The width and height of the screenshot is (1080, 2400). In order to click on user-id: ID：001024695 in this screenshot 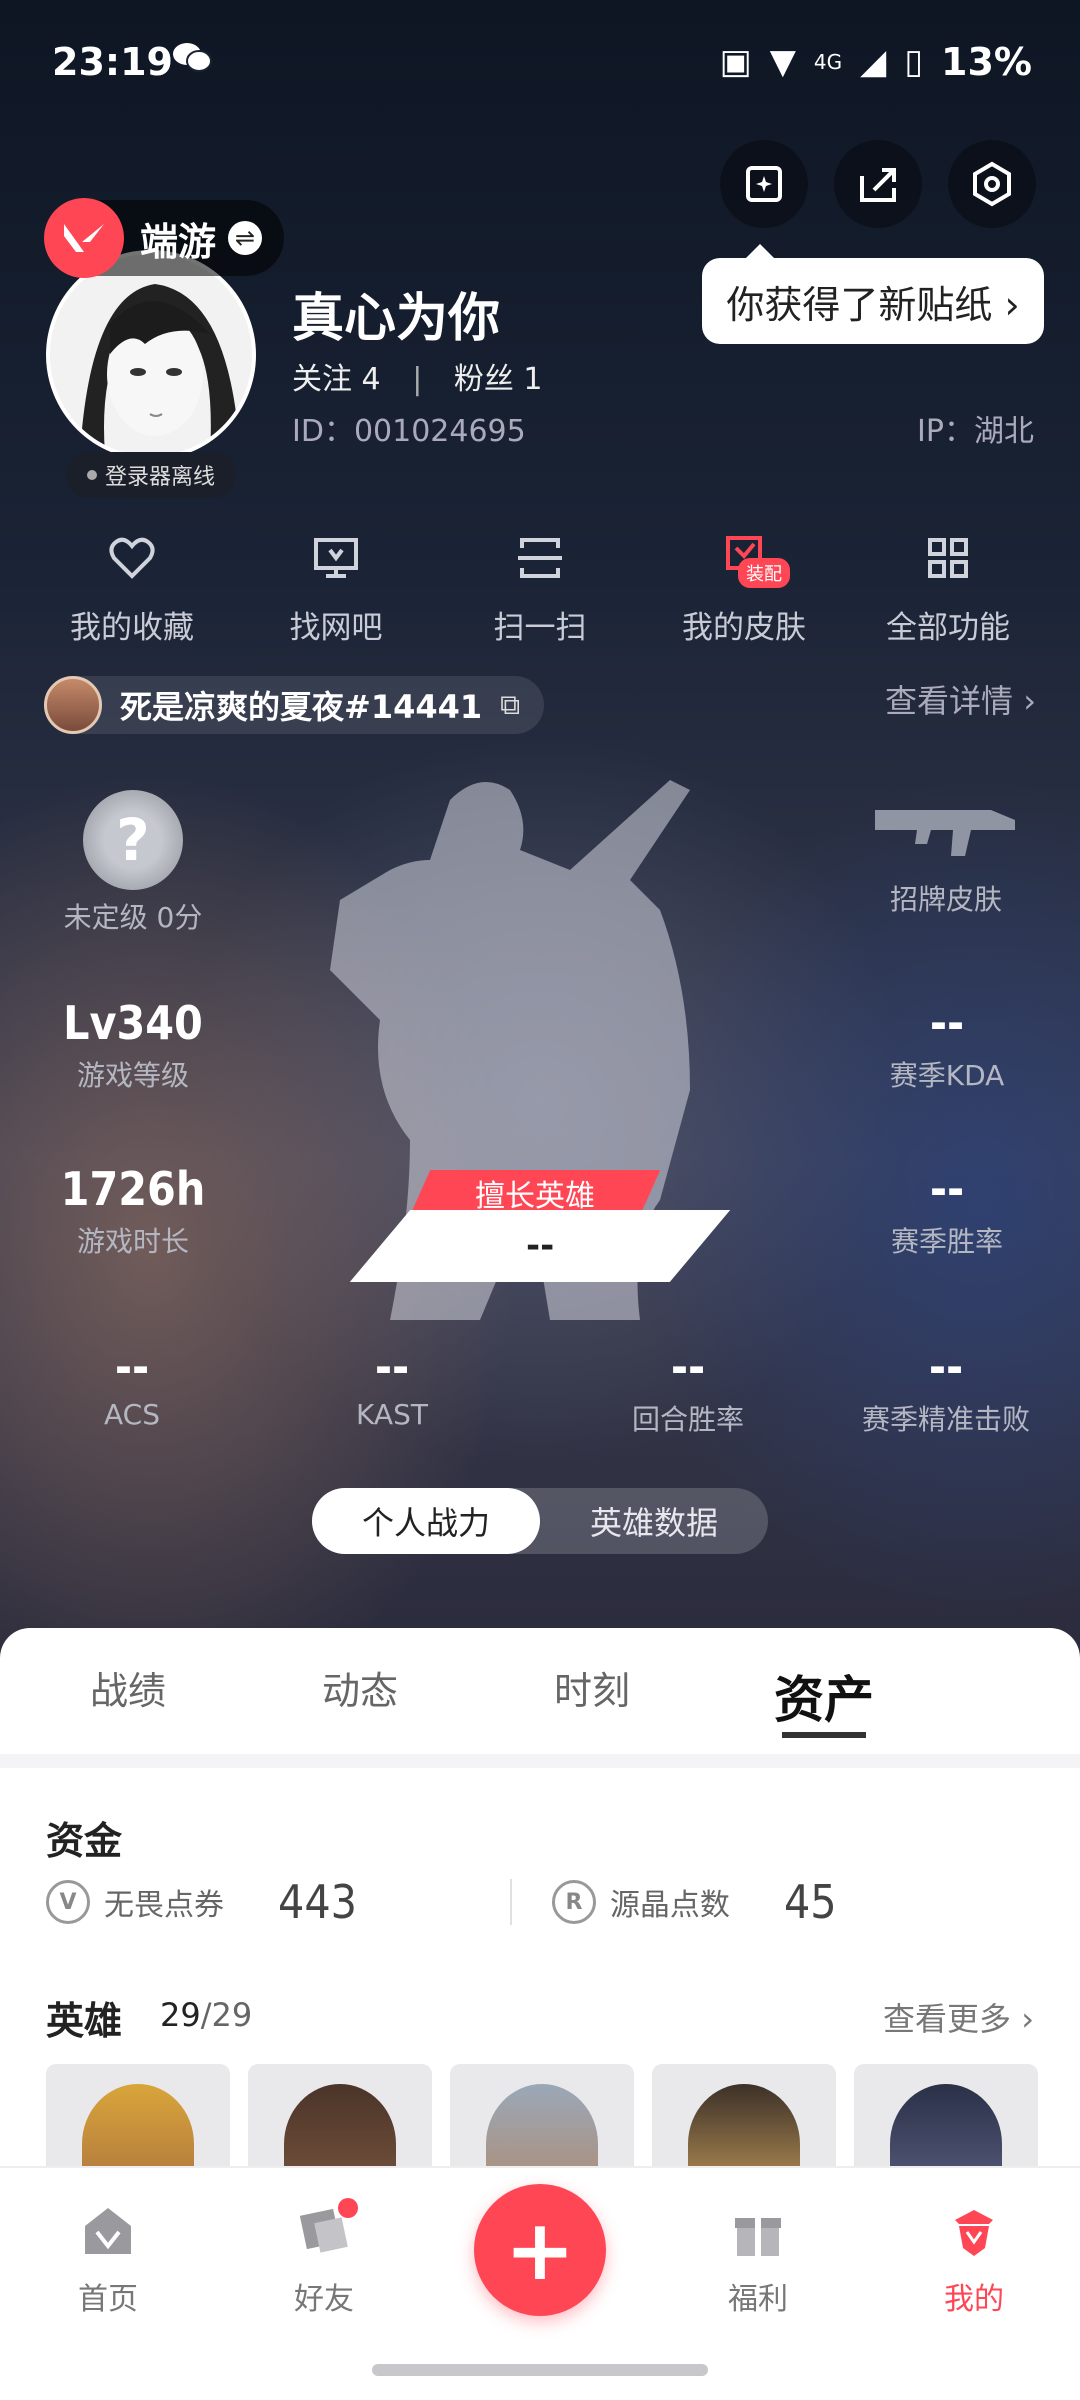, I will do `click(409, 431)`.